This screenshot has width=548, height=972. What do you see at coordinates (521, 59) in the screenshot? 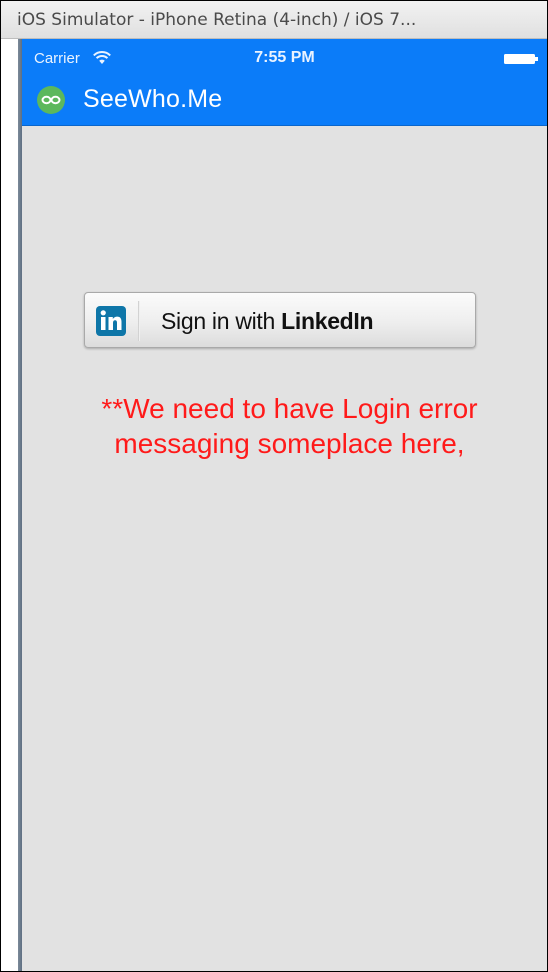
I see `battery-icon` at bounding box center [521, 59].